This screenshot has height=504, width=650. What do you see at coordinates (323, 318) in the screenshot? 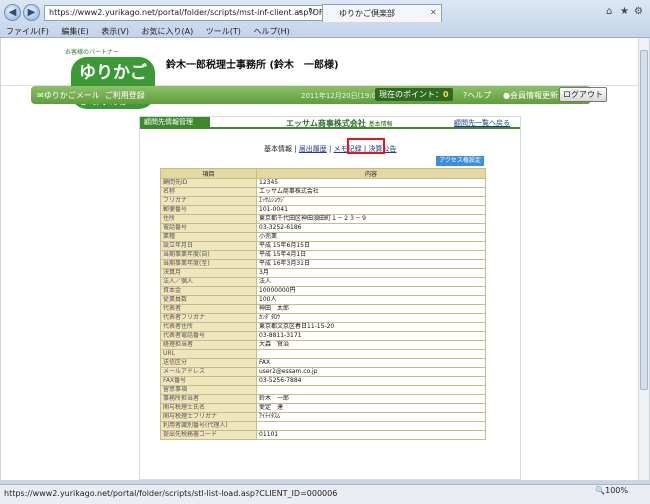
I see `table-row: 代表者フリガナ ｶﾝﾀﾞﾀﾛｳ` at bounding box center [323, 318].